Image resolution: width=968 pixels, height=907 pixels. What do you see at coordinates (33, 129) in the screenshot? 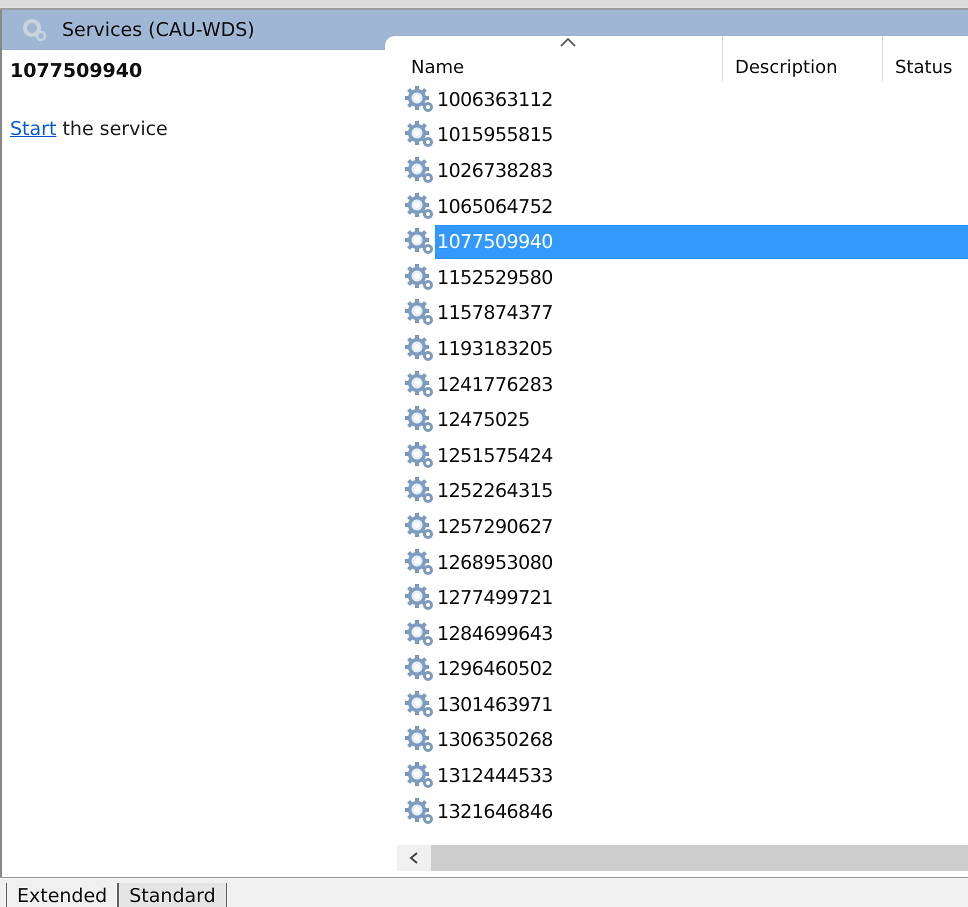
I see `start-link: Start` at bounding box center [33, 129].